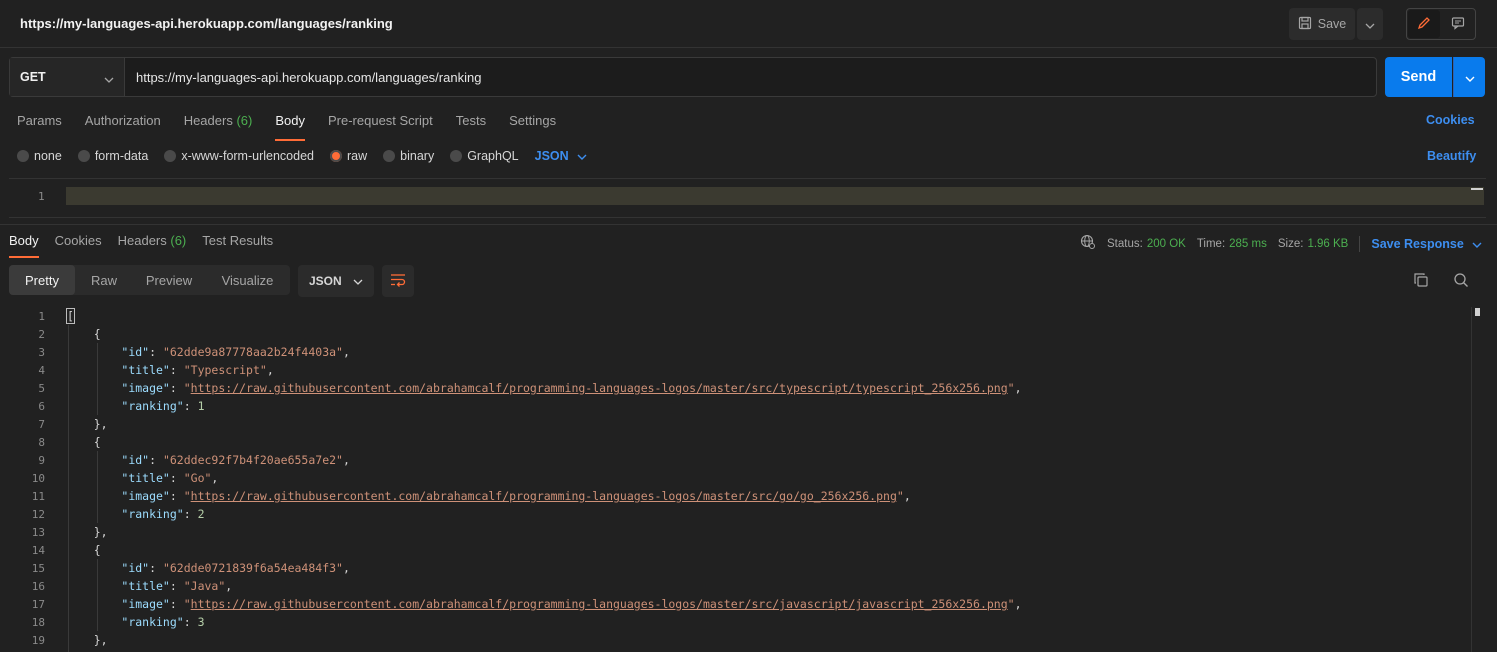 The image size is (1497, 652). What do you see at coordinates (38, 604) in the screenshot?
I see `line-number: 17` at bounding box center [38, 604].